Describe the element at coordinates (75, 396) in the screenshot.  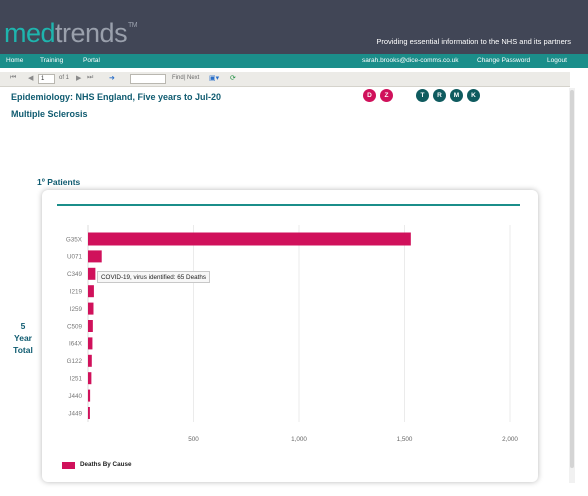
I see `y-category-label: J440` at that location.